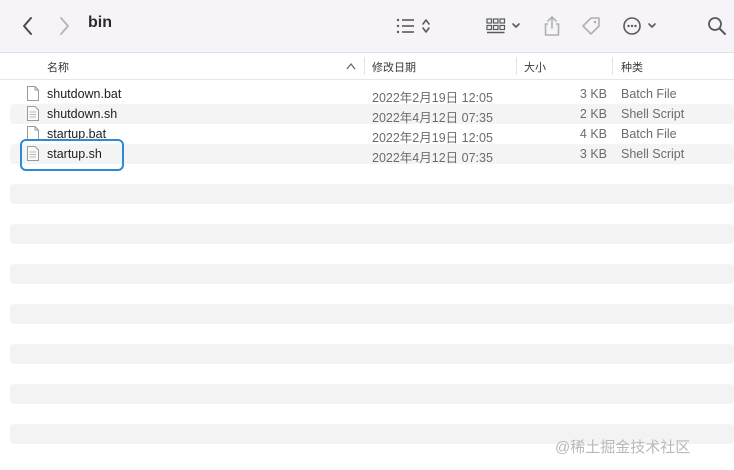  Describe the element at coordinates (632, 67) in the screenshot. I see `column-kind-header: 种类` at that location.